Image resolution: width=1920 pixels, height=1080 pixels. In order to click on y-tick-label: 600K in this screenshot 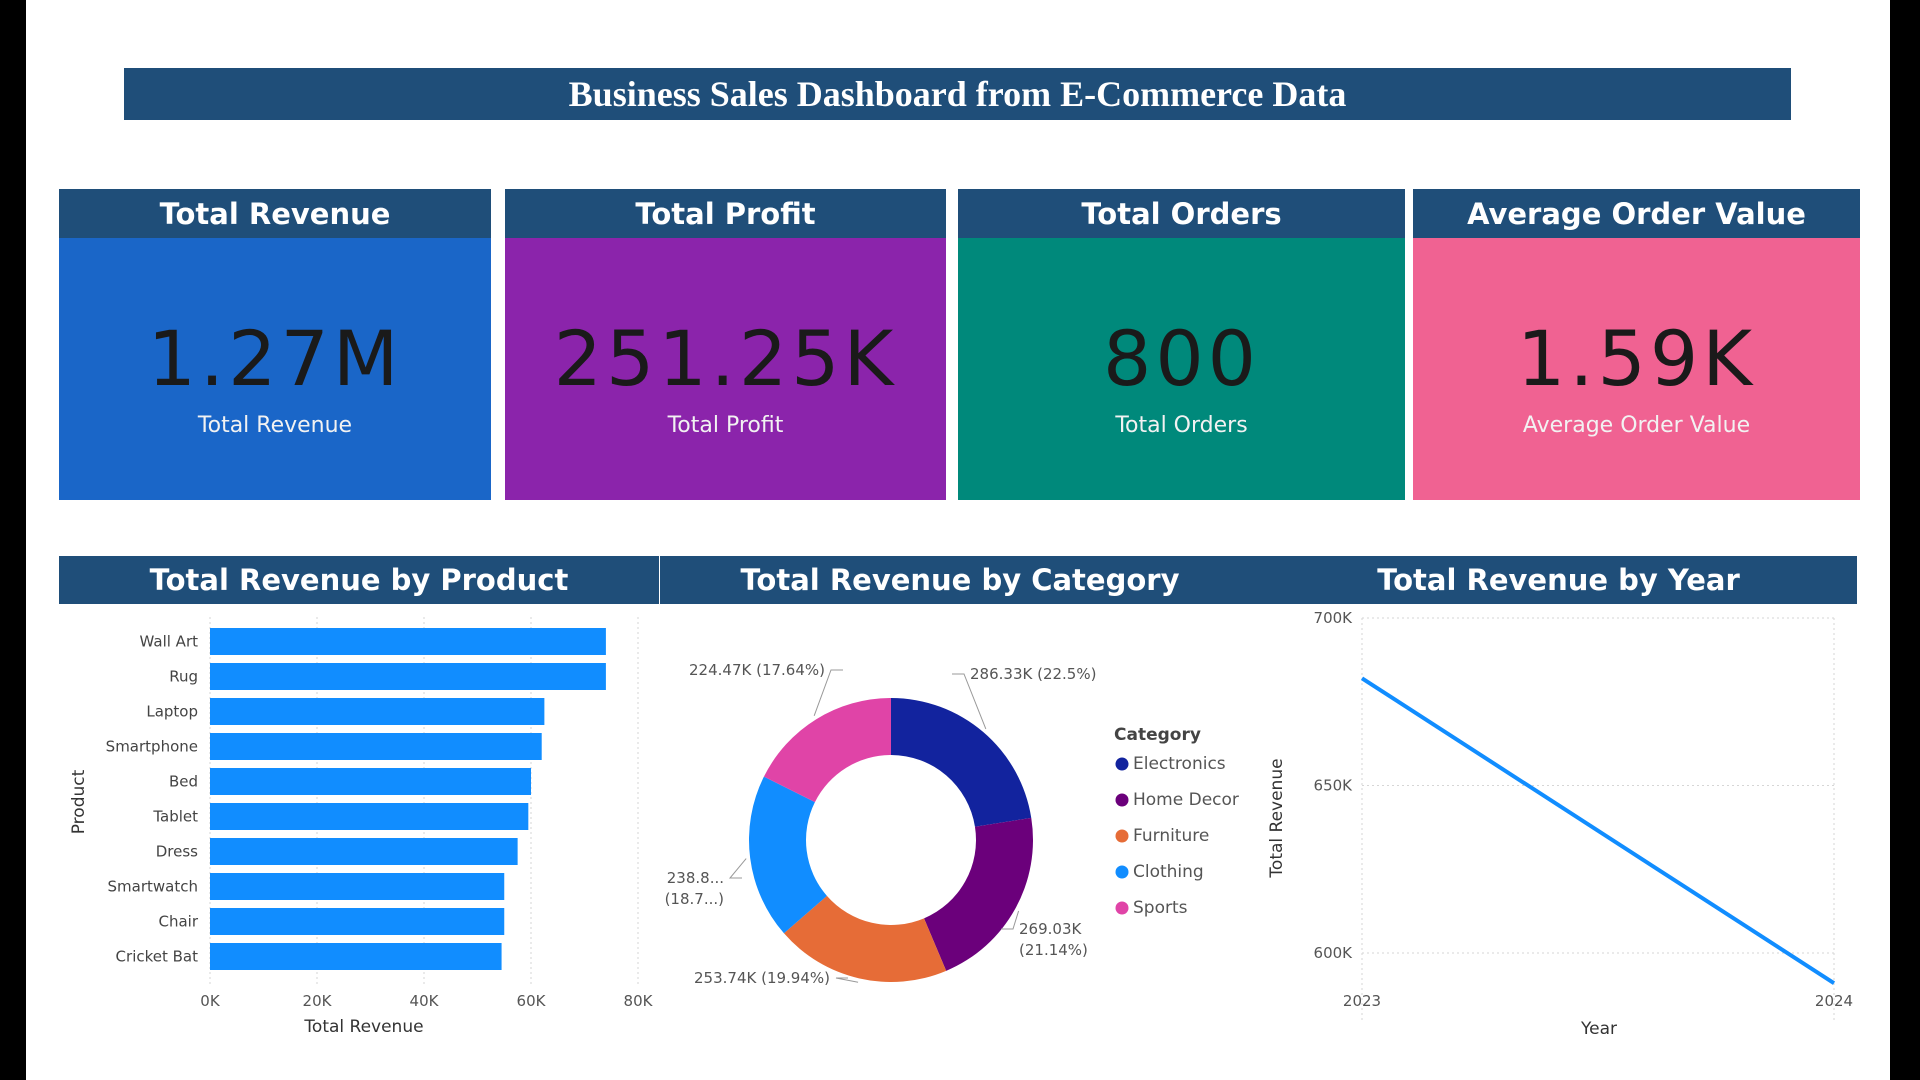, I will do `click(1334, 953)`.